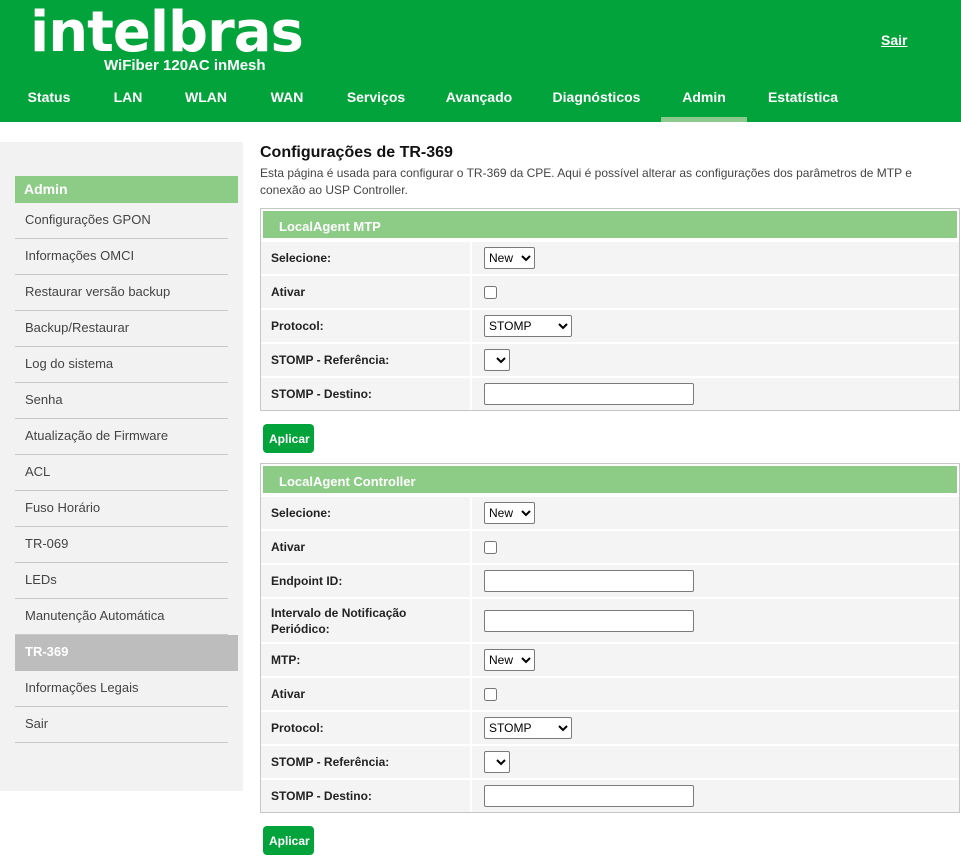 This screenshot has height=858, width=961. What do you see at coordinates (206, 101) in the screenshot?
I see `nav-wlan: WLAN` at bounding box center [206, 101].